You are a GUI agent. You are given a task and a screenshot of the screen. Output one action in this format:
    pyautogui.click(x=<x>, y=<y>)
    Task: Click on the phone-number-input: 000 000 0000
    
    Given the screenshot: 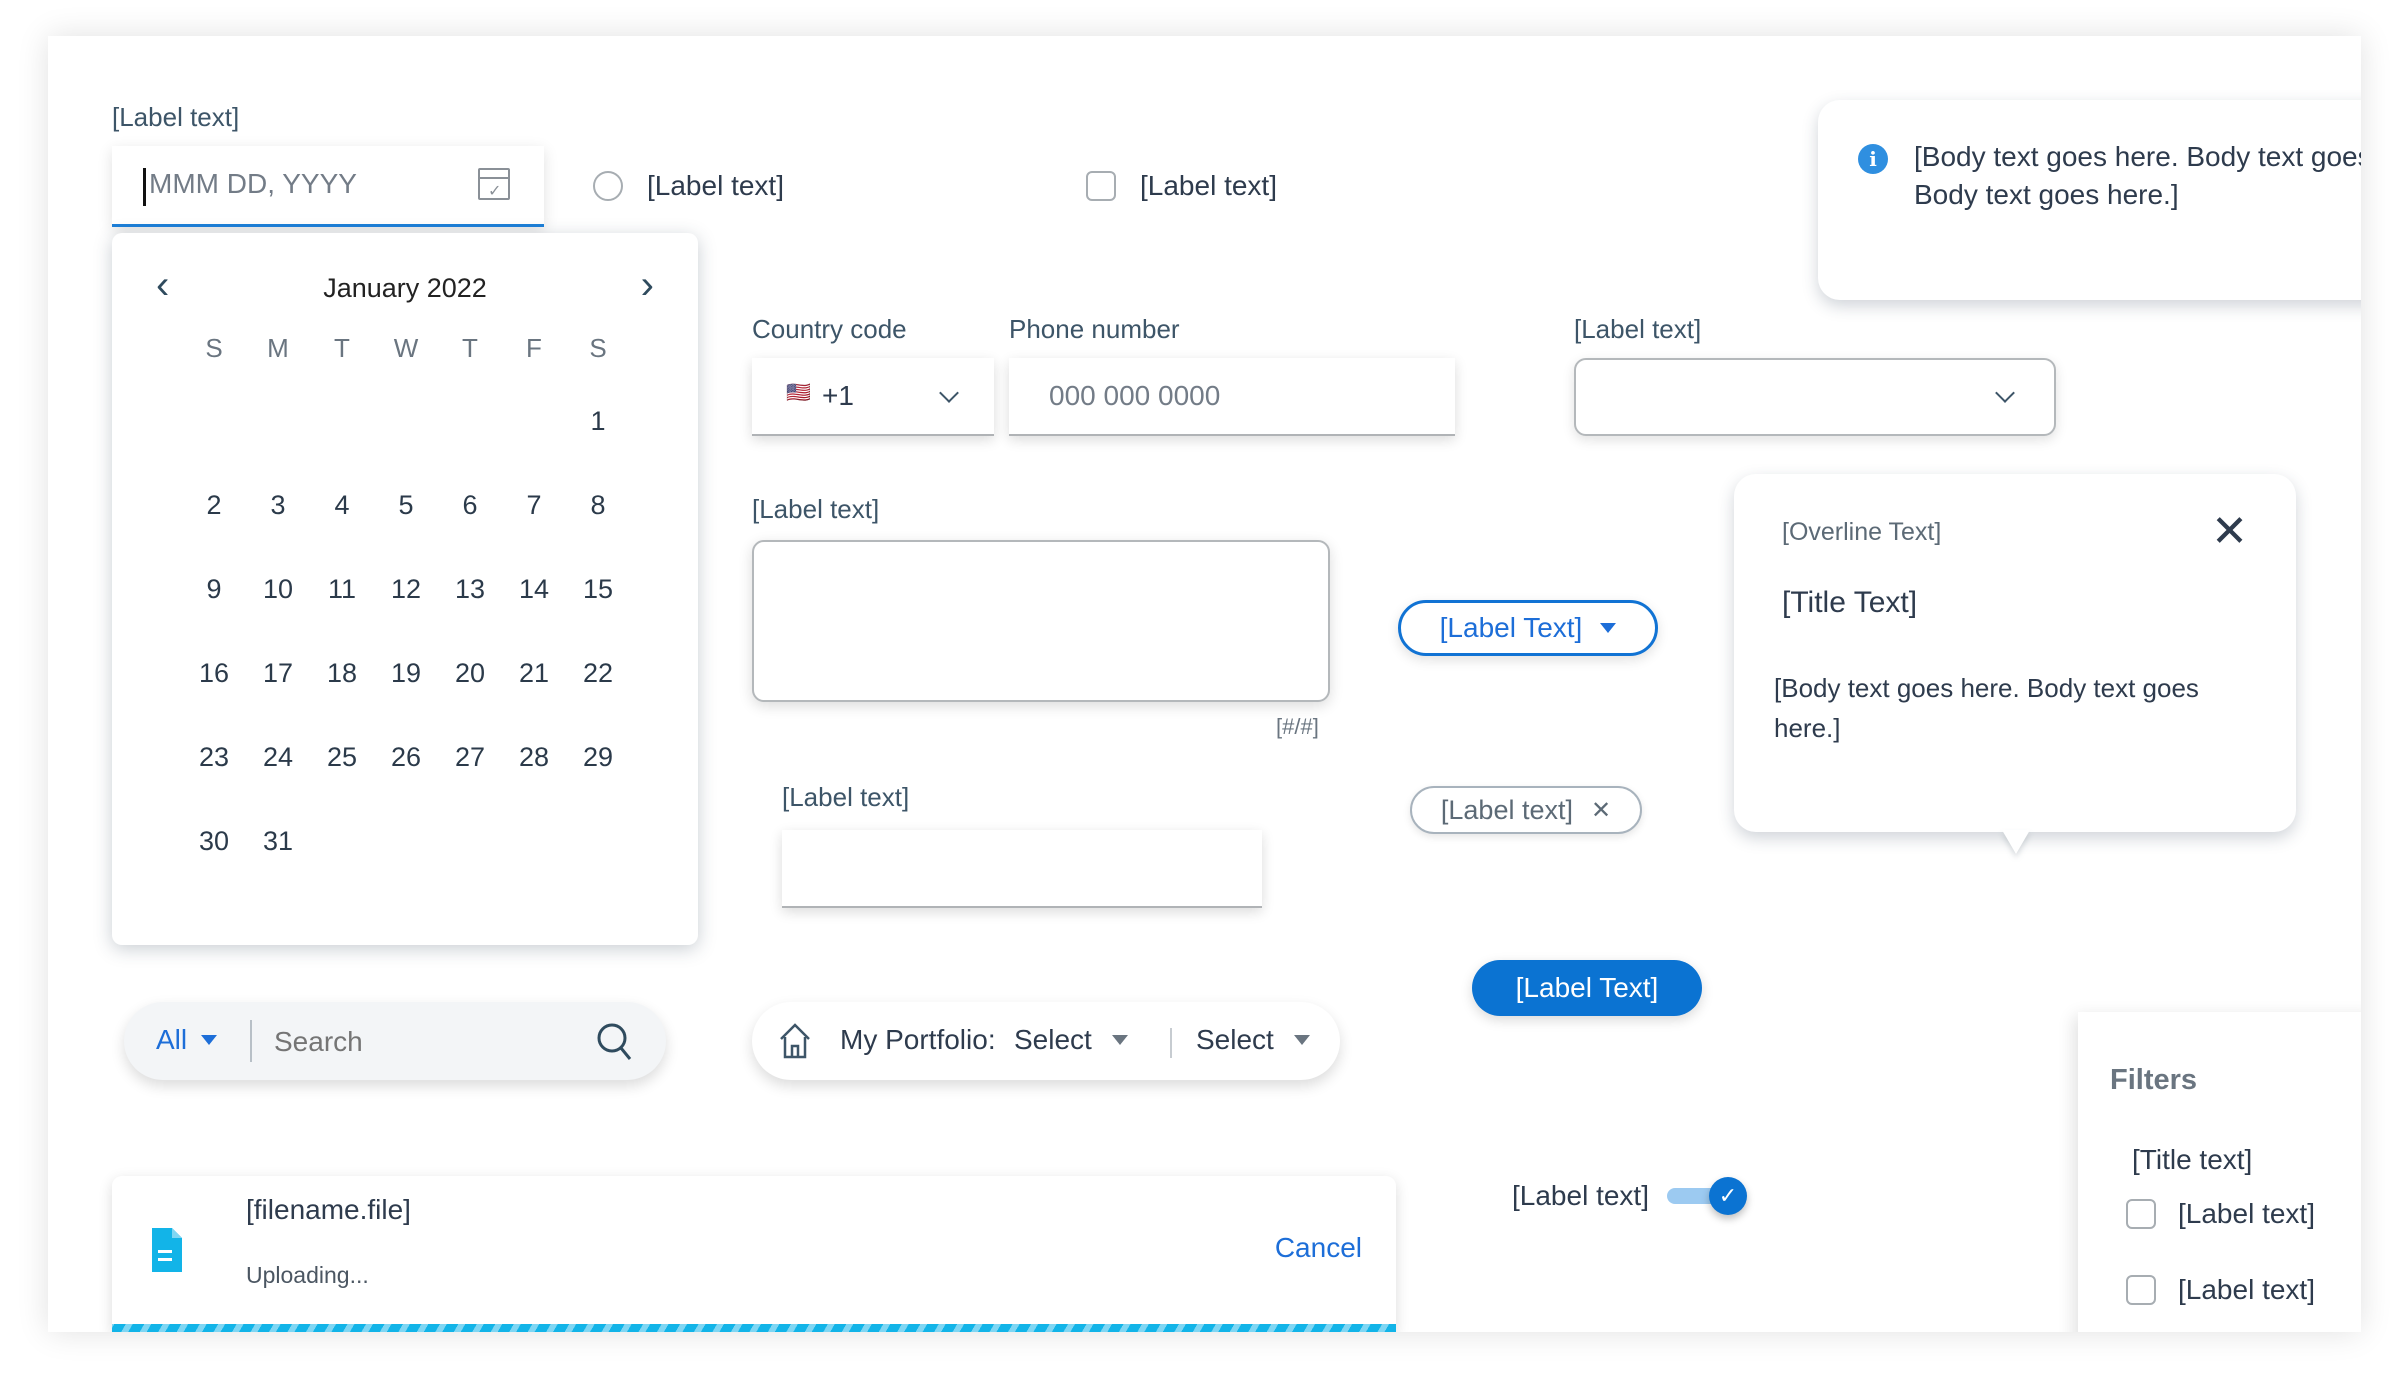 What is the action you would take?
    pyautogui.click(x=1232, y=397)
    